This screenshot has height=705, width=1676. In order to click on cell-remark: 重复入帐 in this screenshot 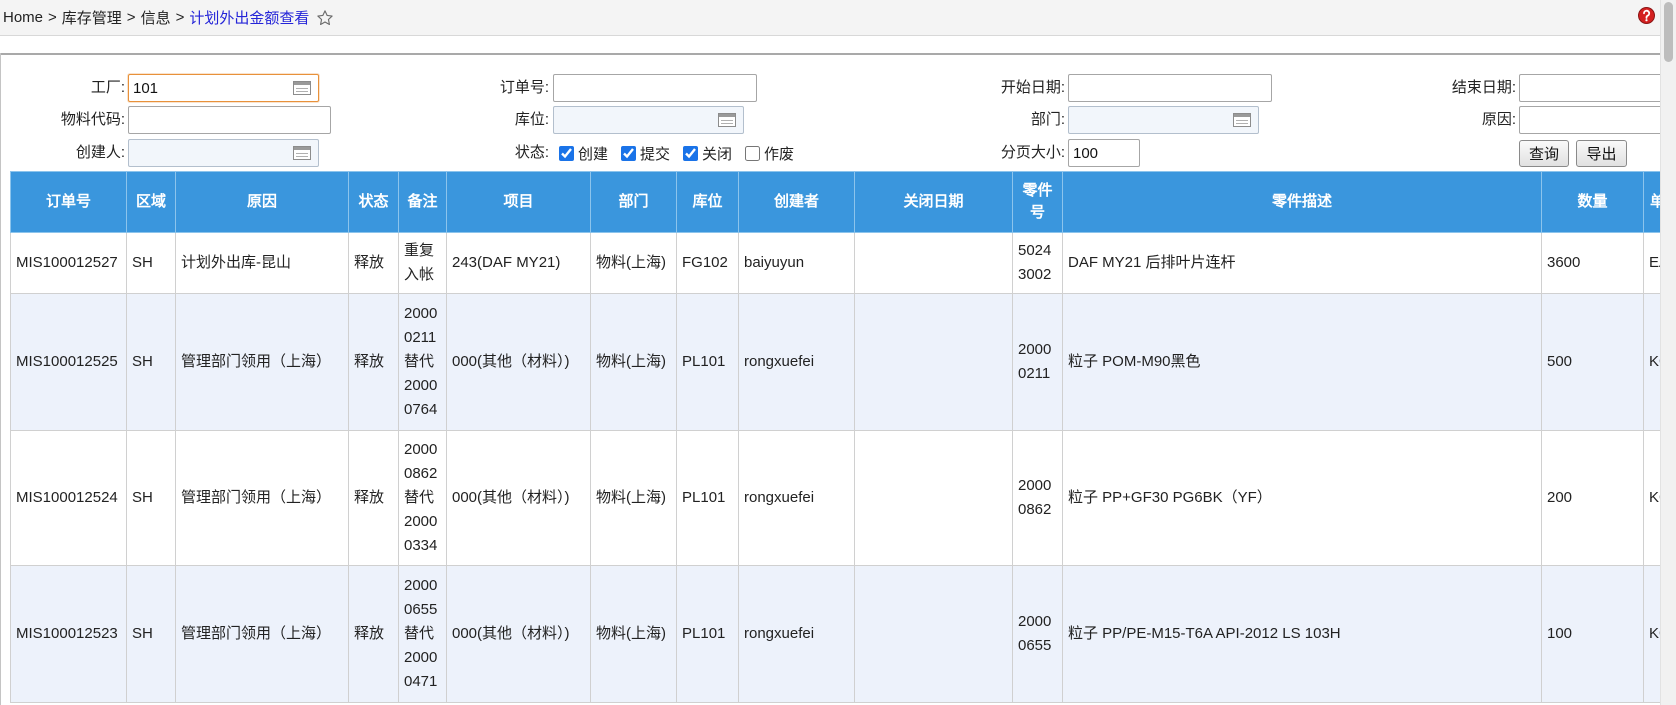, I will do `click(422, 263)`.